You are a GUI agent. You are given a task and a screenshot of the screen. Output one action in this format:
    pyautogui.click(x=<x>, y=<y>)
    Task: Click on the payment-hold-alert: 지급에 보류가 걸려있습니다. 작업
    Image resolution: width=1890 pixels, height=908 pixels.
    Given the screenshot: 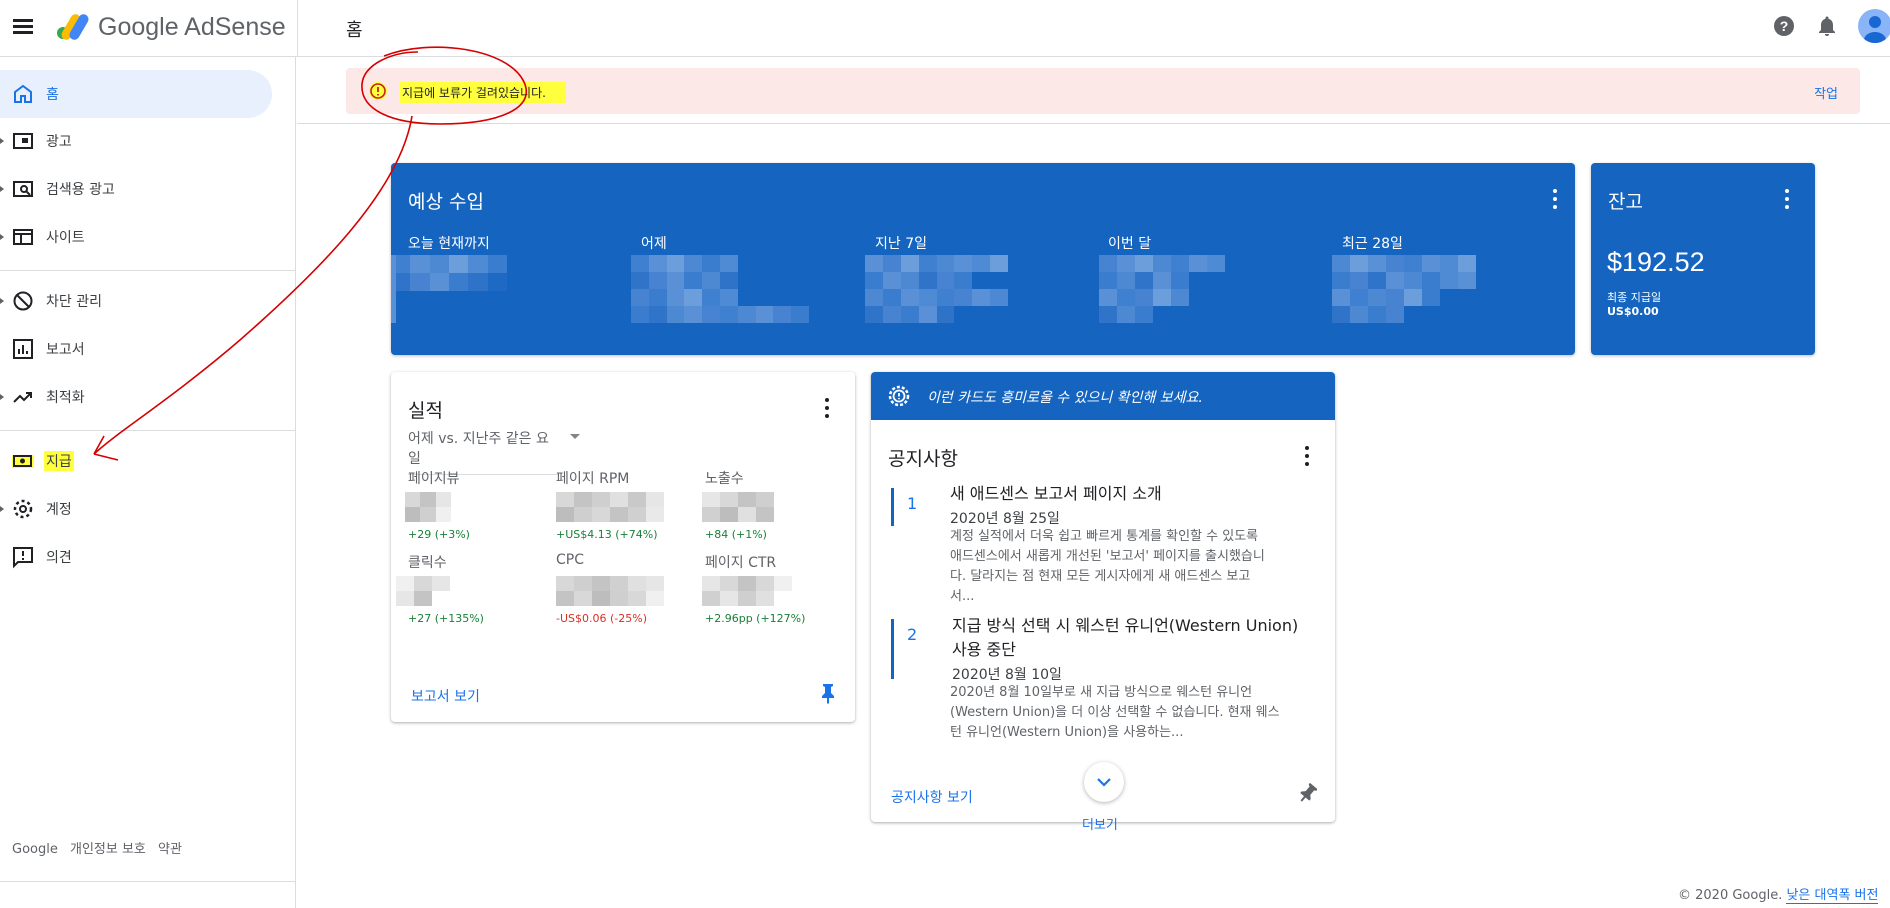 What is the action you would take?
    pyautogui.click(x=1103, y=91)
    